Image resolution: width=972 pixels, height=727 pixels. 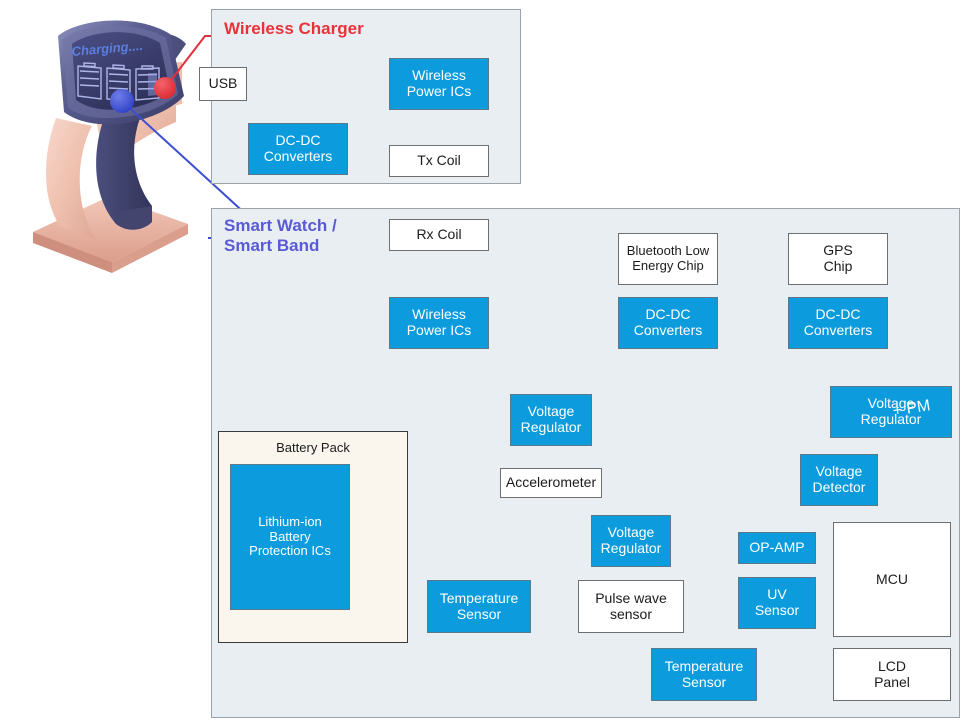 I want to click on ble-chip-label: Bluetooth Low Energy Chip, so click(x=668, y=258).